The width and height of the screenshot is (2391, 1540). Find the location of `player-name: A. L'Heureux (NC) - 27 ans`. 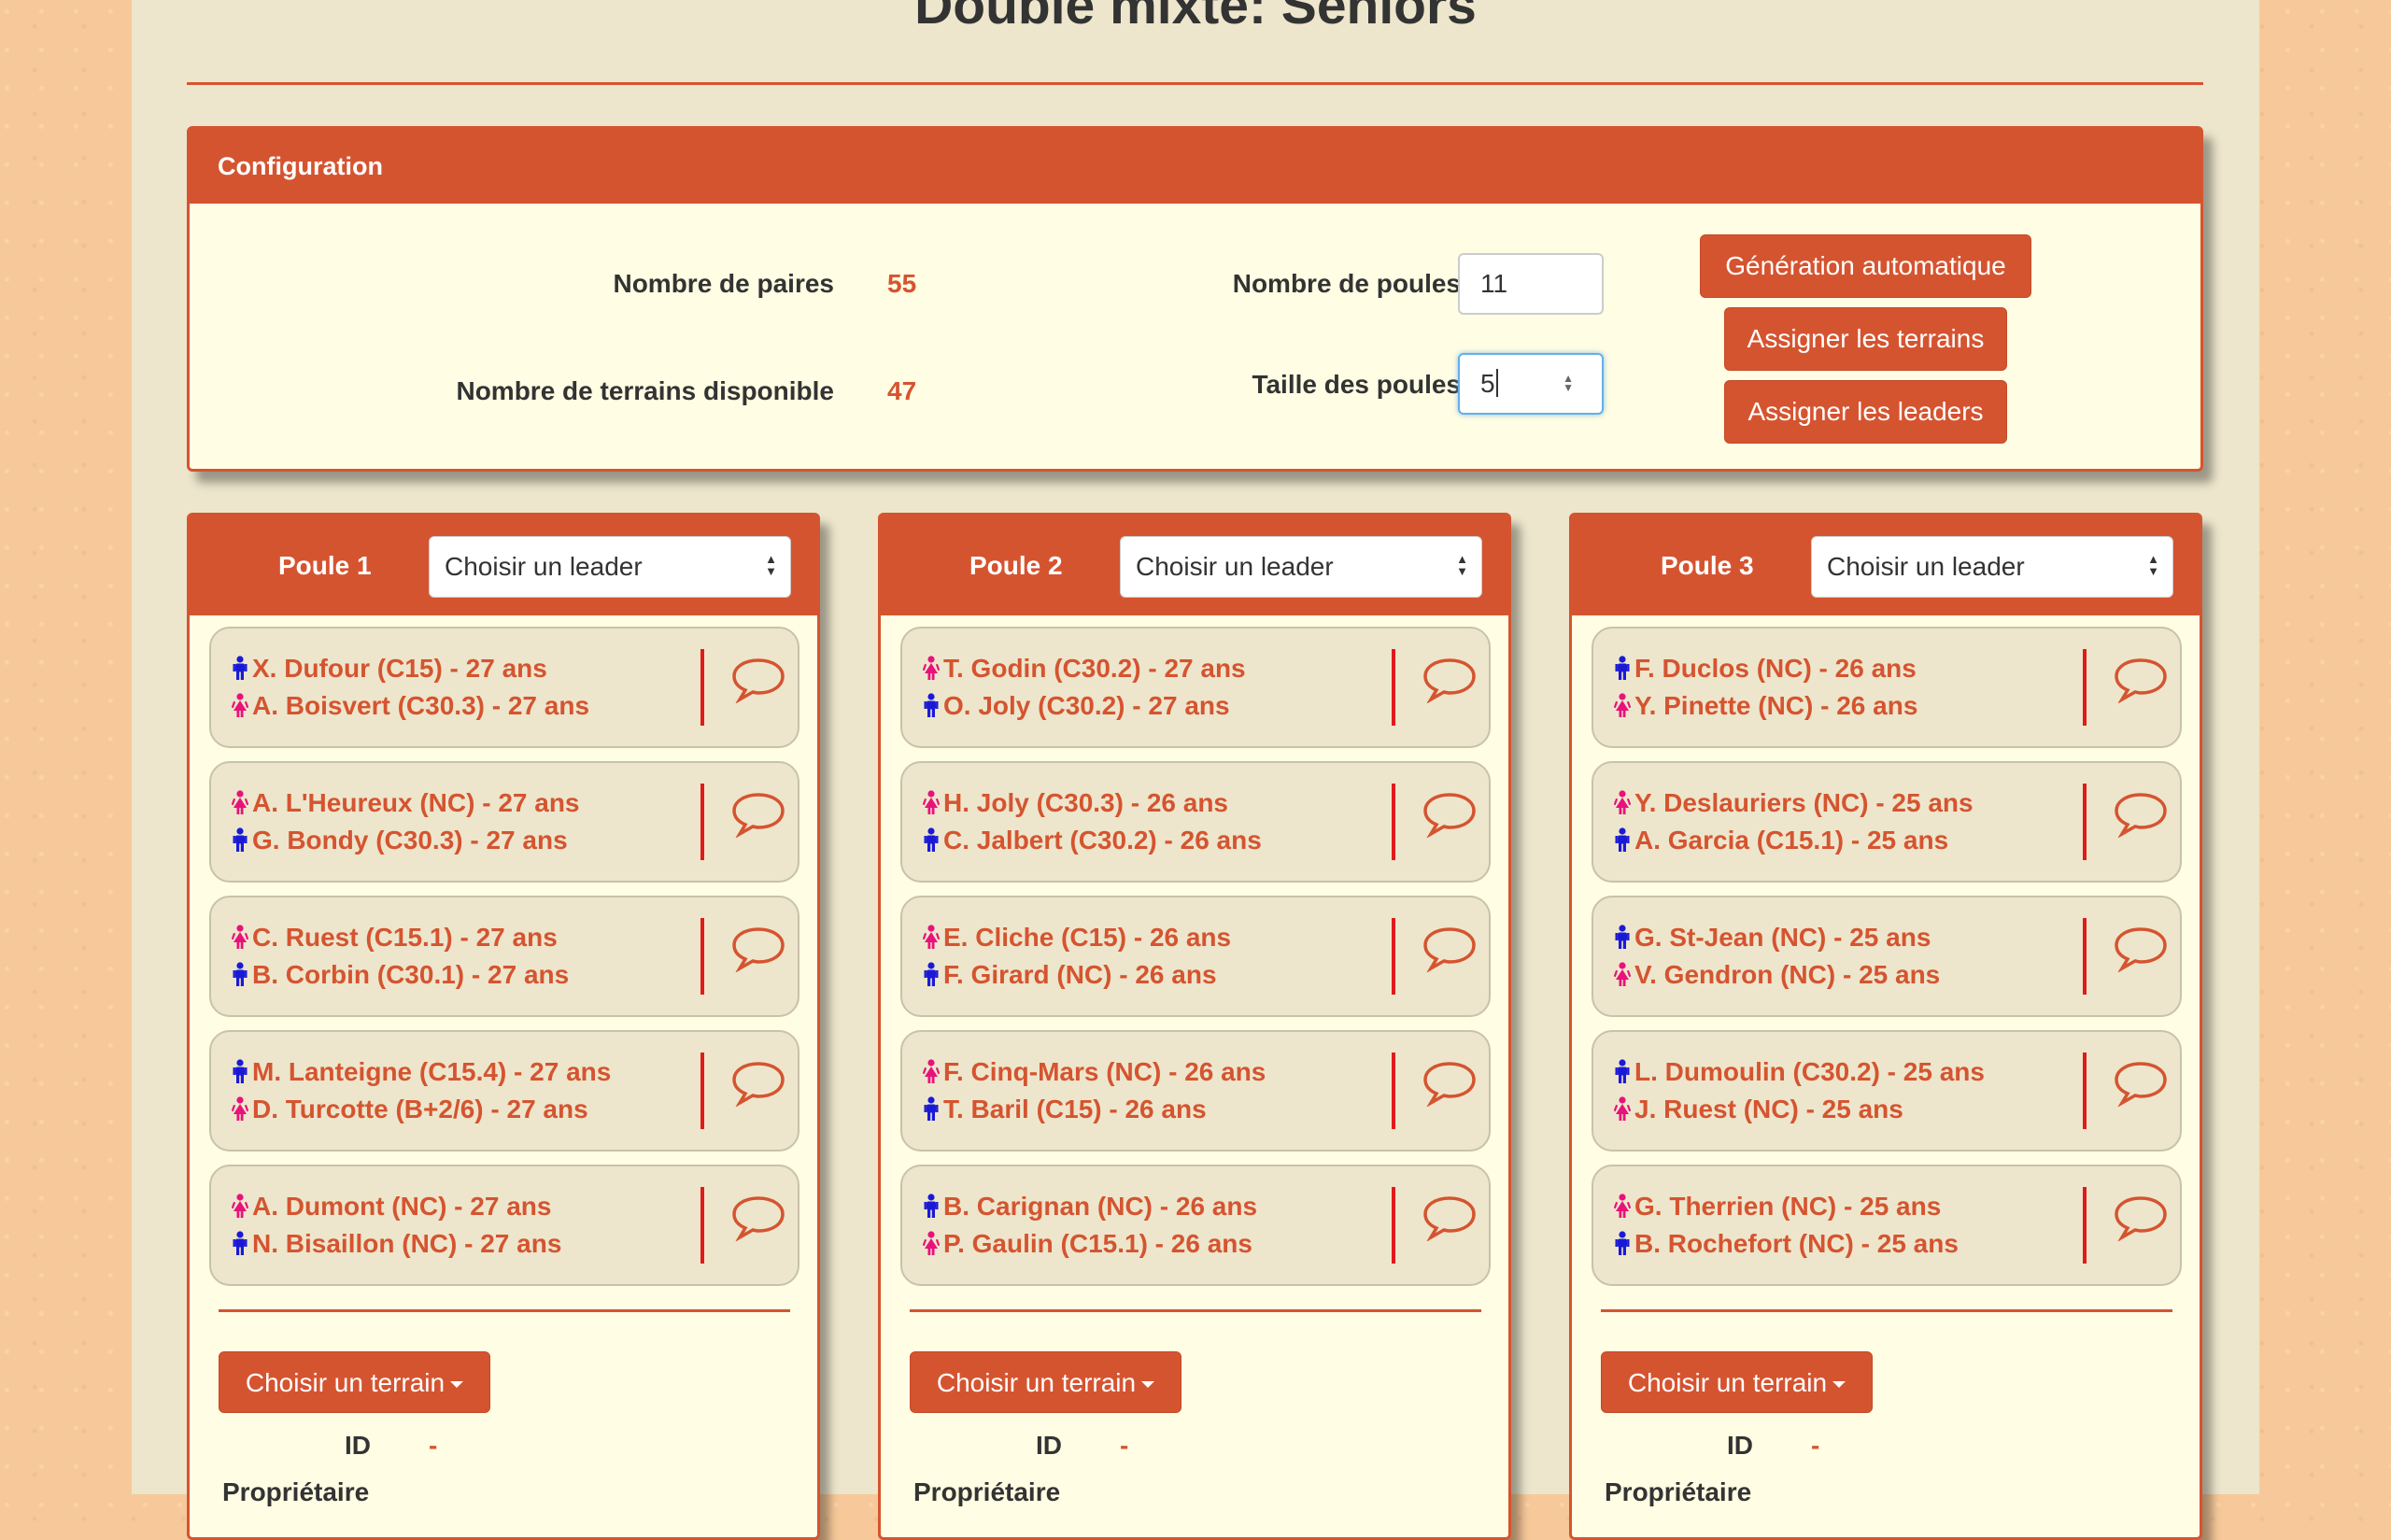

player-name: A. L'Heureux (NC) - 27 ans is located at coordinates (416, 803).